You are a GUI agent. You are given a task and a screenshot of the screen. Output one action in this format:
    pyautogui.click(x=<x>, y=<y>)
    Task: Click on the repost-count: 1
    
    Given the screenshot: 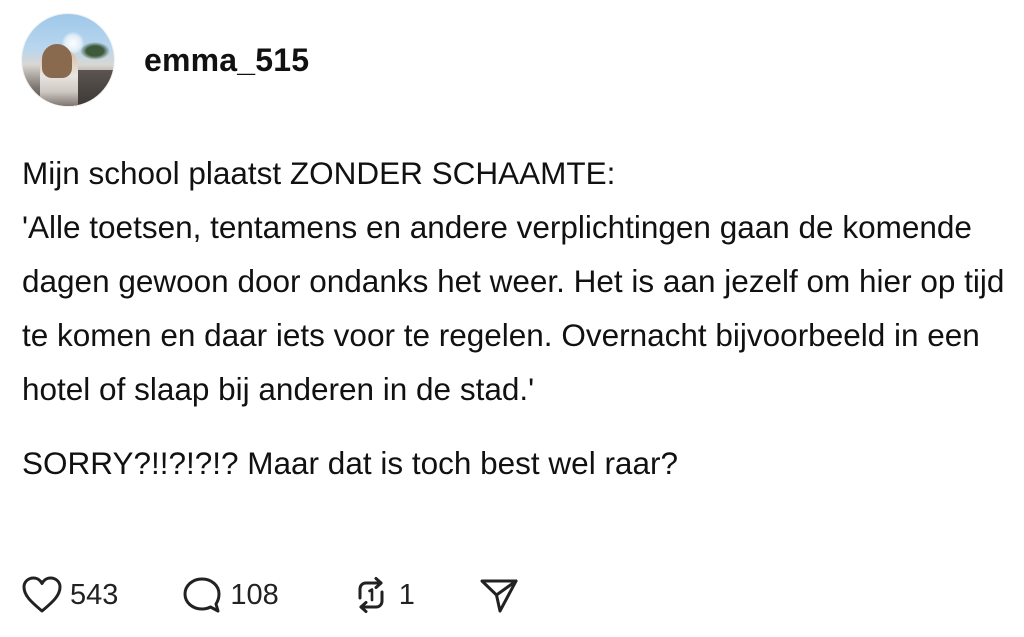 What is the action you would take?
    pyautogui.click(x=406, y=594)
    